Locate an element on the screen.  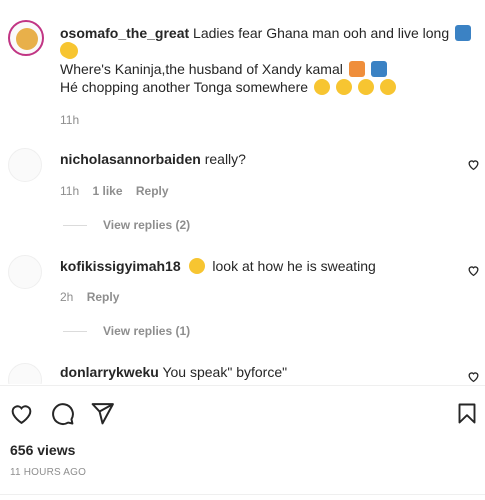
comment-username: donlarrykweku is located at coordinates (109, 372).